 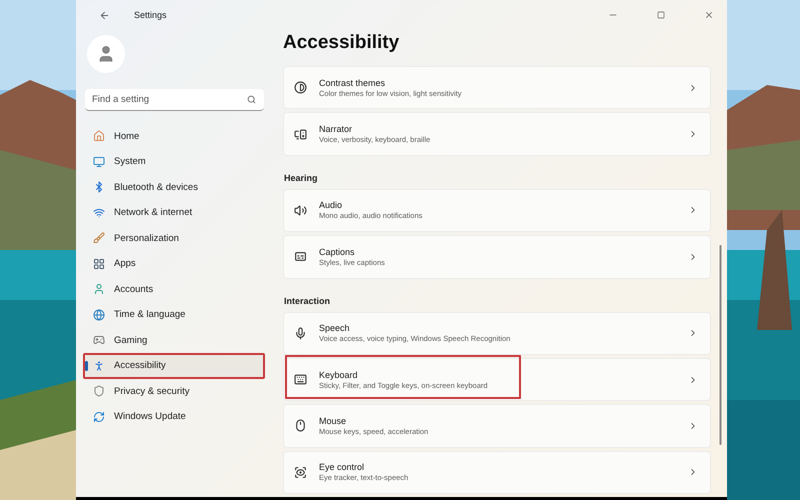 I want to click on microphone-icon, so click(x=300, y=333).